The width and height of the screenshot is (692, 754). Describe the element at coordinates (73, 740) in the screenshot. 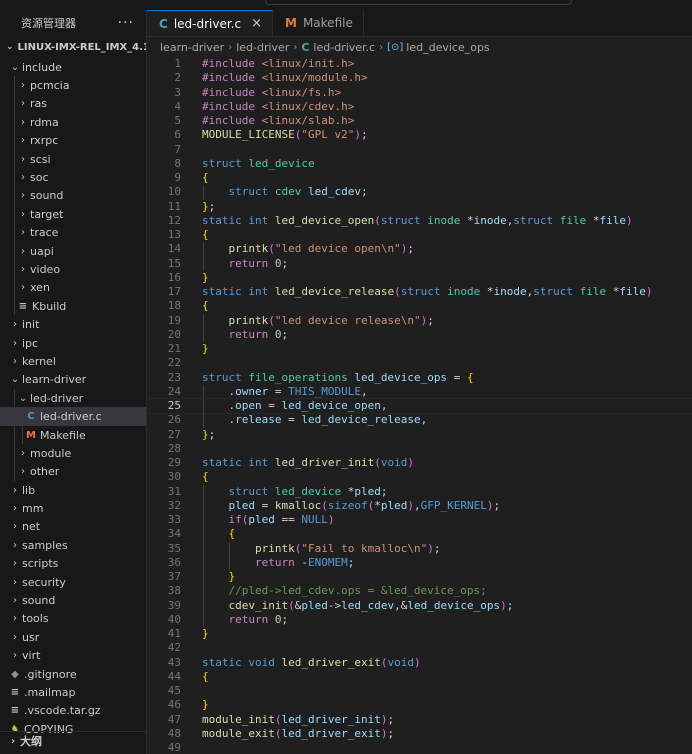

I see `outline-section: › 大纲` at that location.